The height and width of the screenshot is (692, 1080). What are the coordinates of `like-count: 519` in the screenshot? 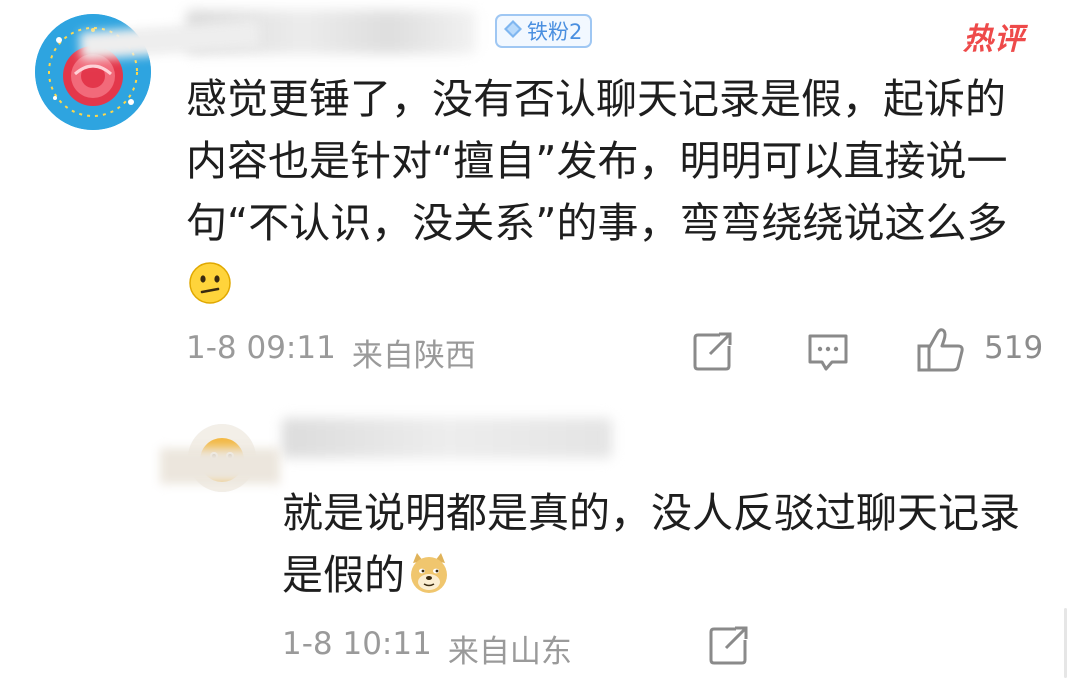 It's located at (1014, 348).